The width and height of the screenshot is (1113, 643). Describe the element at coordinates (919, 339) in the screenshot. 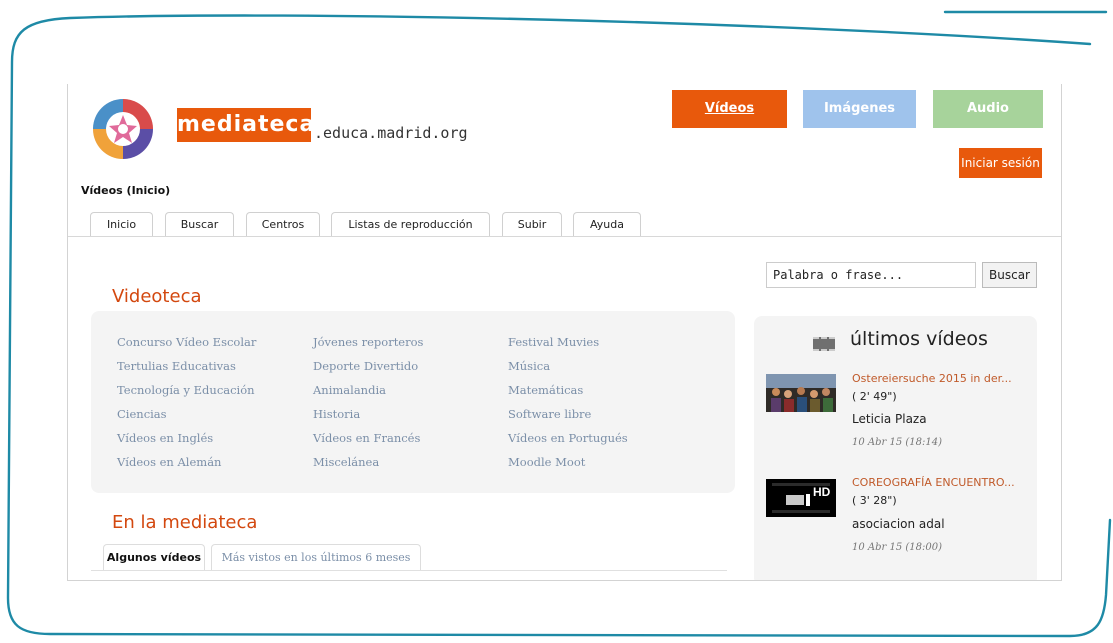

I see `latest-videos-title: últimos vídeos` at that location.